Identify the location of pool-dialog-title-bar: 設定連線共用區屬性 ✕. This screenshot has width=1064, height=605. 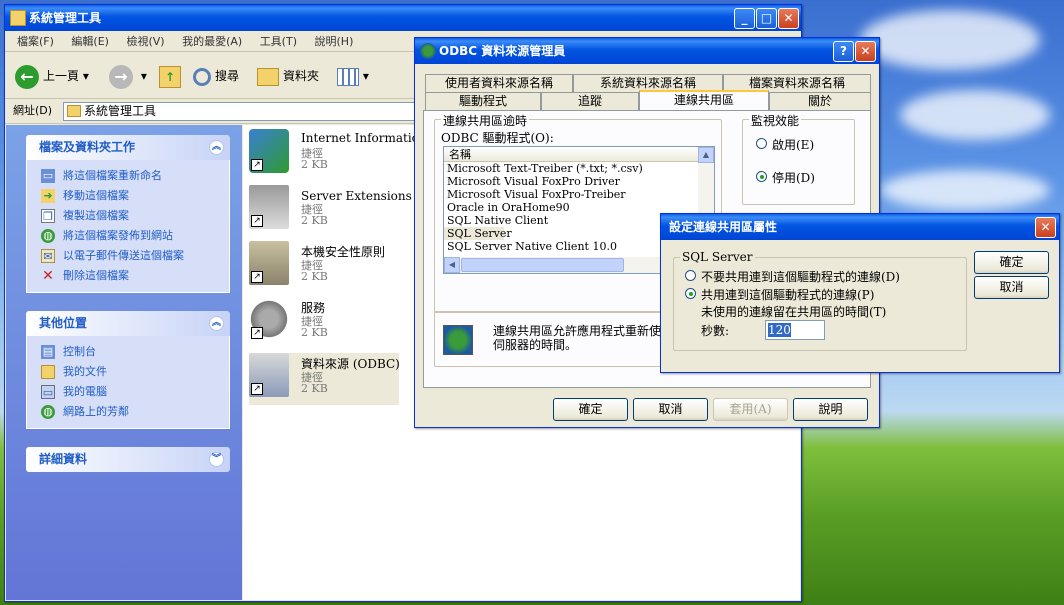
(860, 227).